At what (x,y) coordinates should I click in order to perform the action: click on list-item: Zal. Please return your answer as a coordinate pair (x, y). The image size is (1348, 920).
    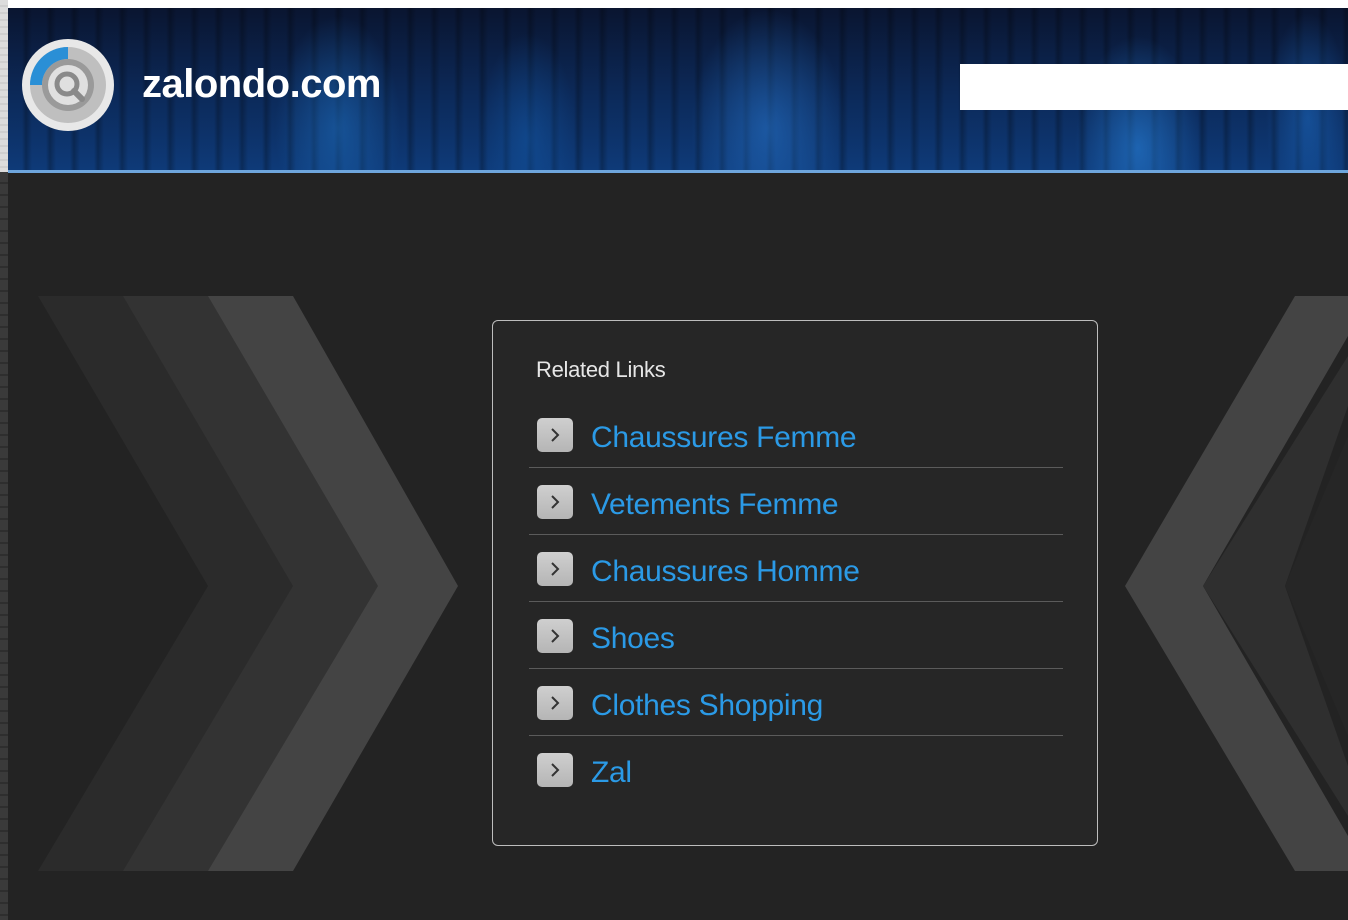
    Looking at the image, I should click on (796, 769).